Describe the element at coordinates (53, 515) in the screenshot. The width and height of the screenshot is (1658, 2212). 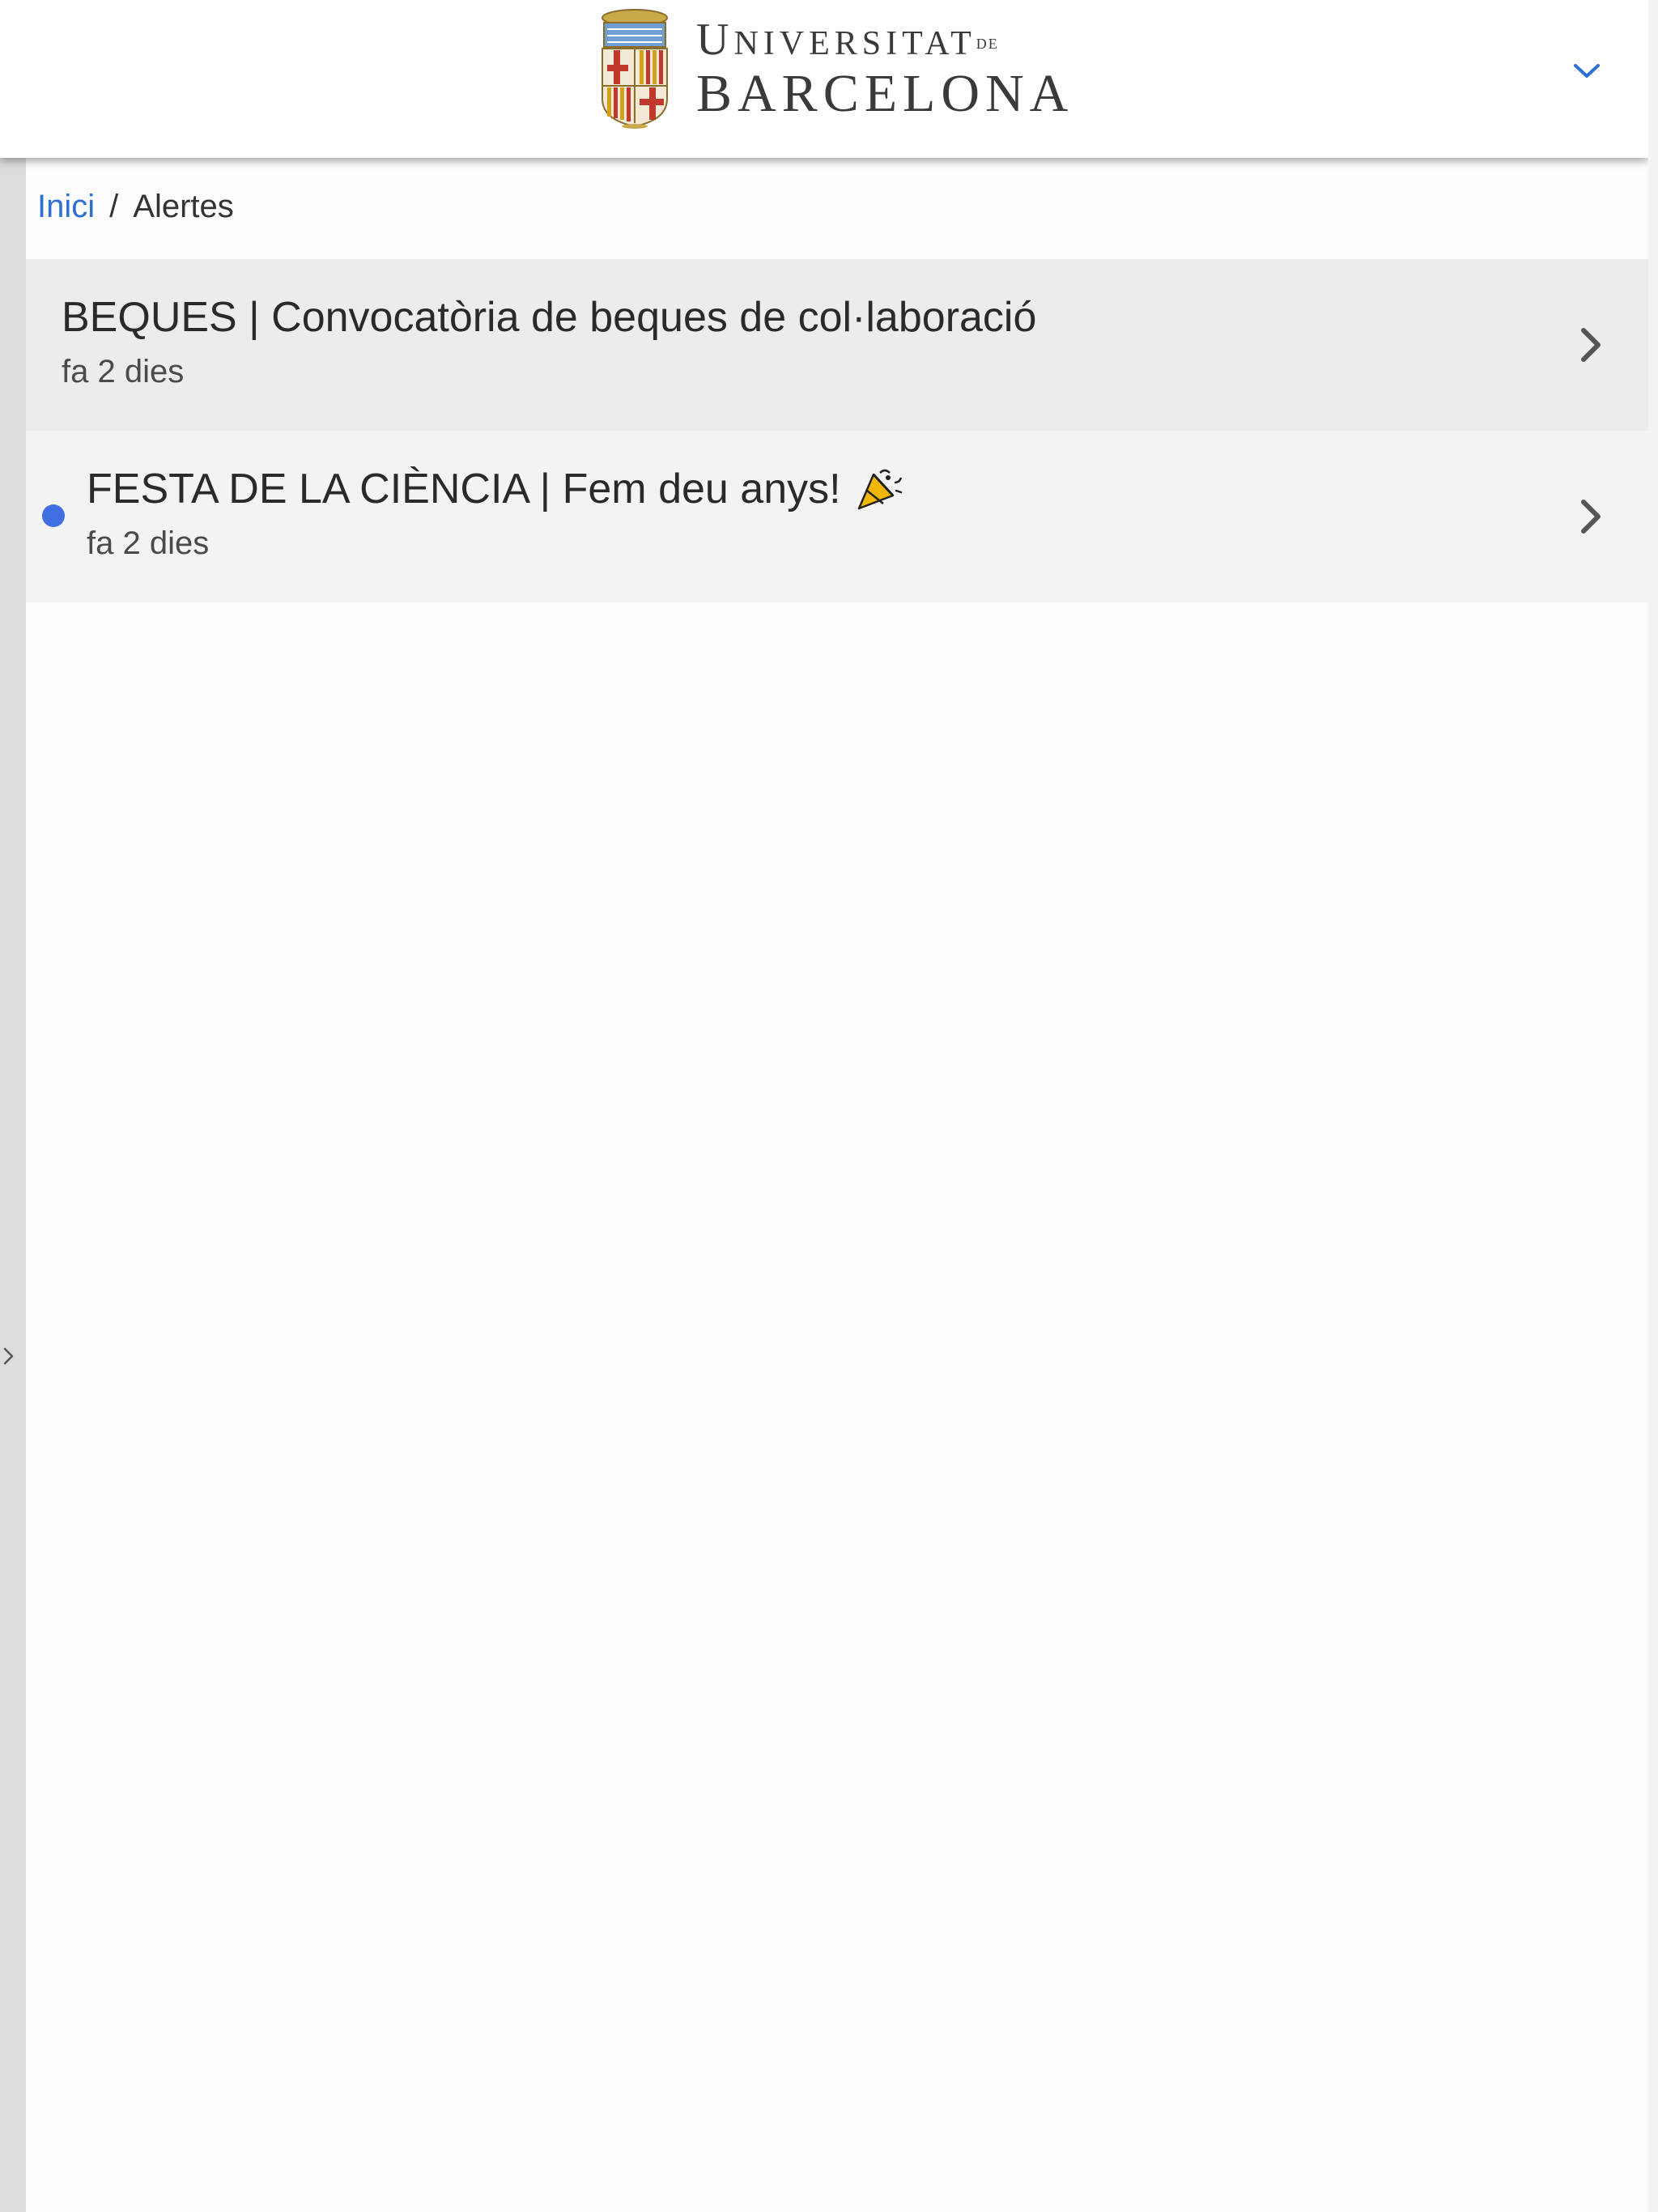
I see `unread-indicator-dot` at that location.